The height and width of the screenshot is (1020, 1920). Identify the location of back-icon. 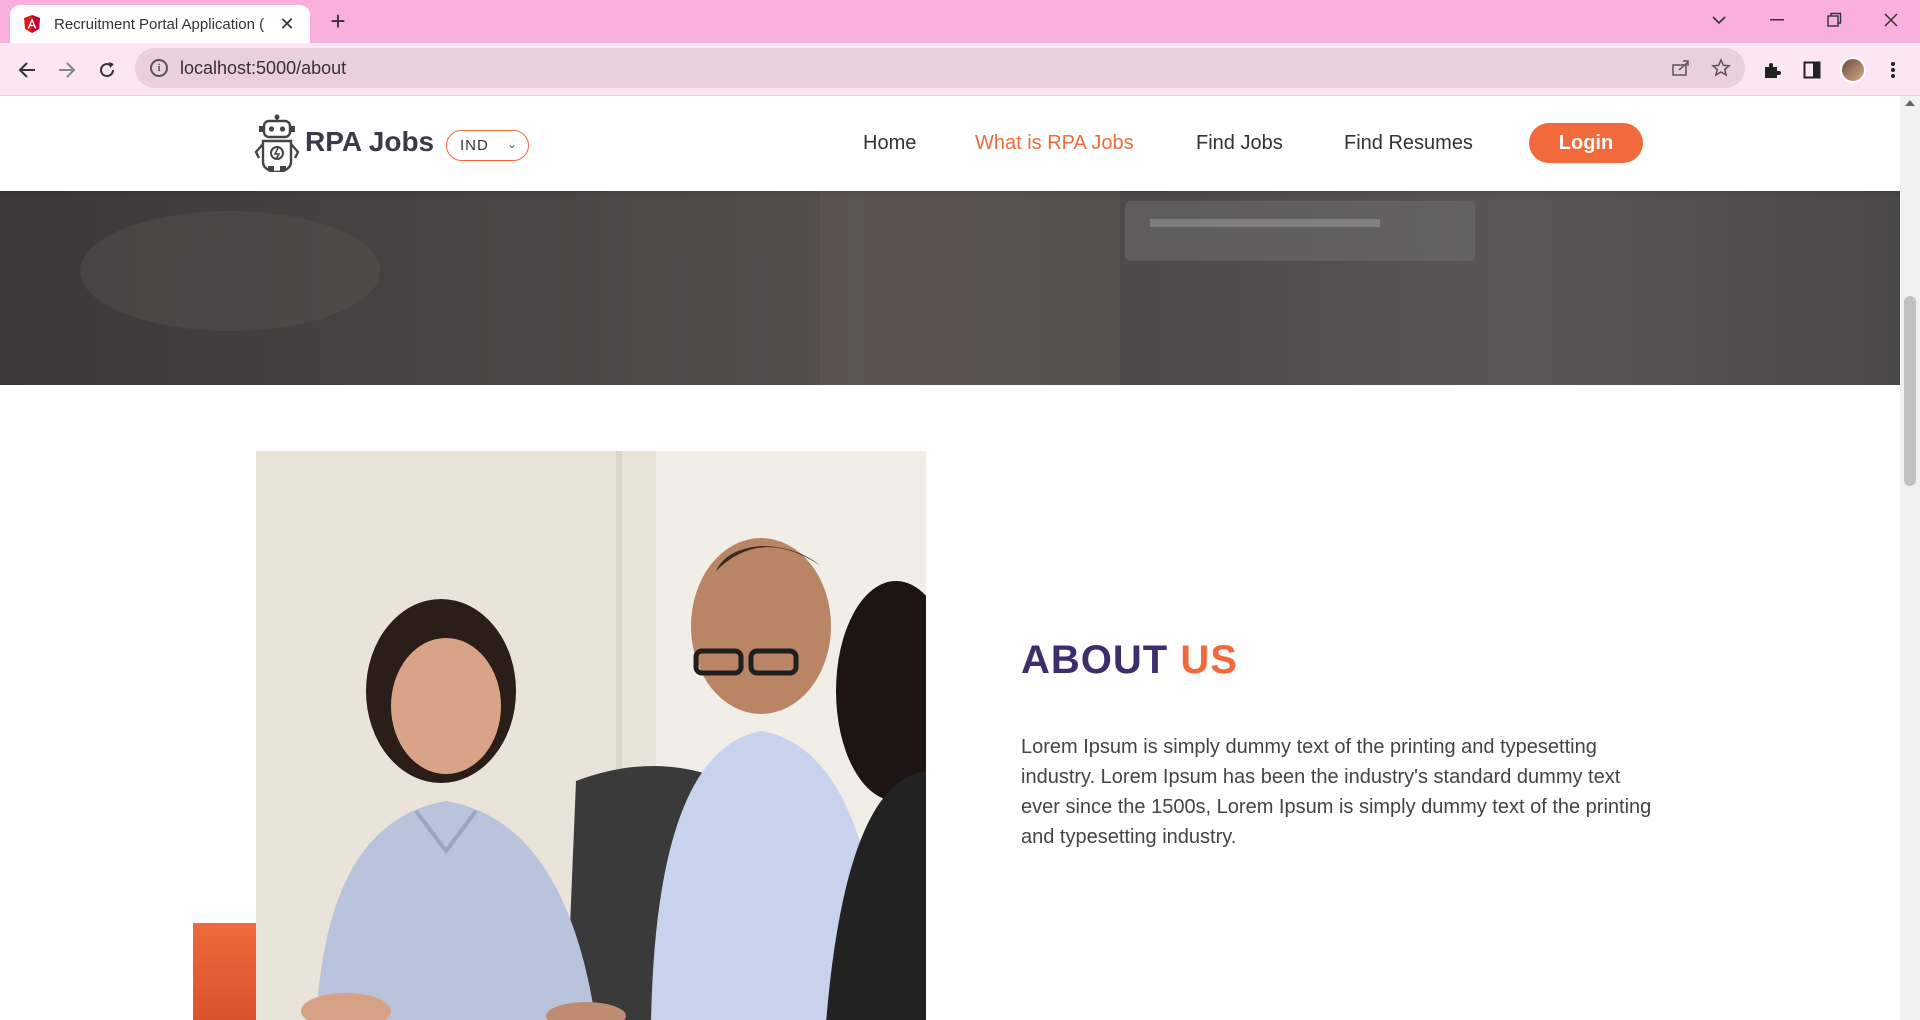
(27, 70).